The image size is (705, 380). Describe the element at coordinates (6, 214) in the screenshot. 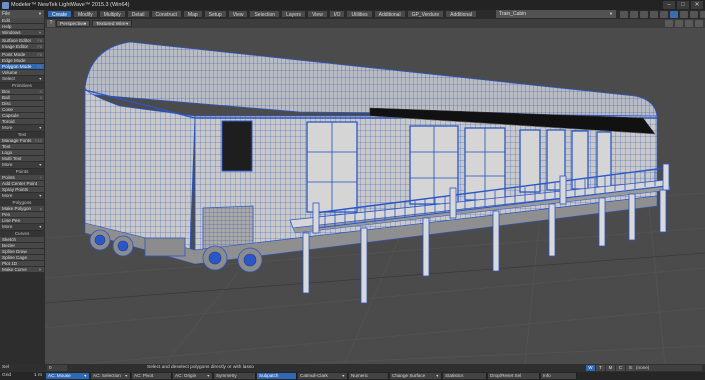

I see `sidebar-item-label: Pen` at that location.